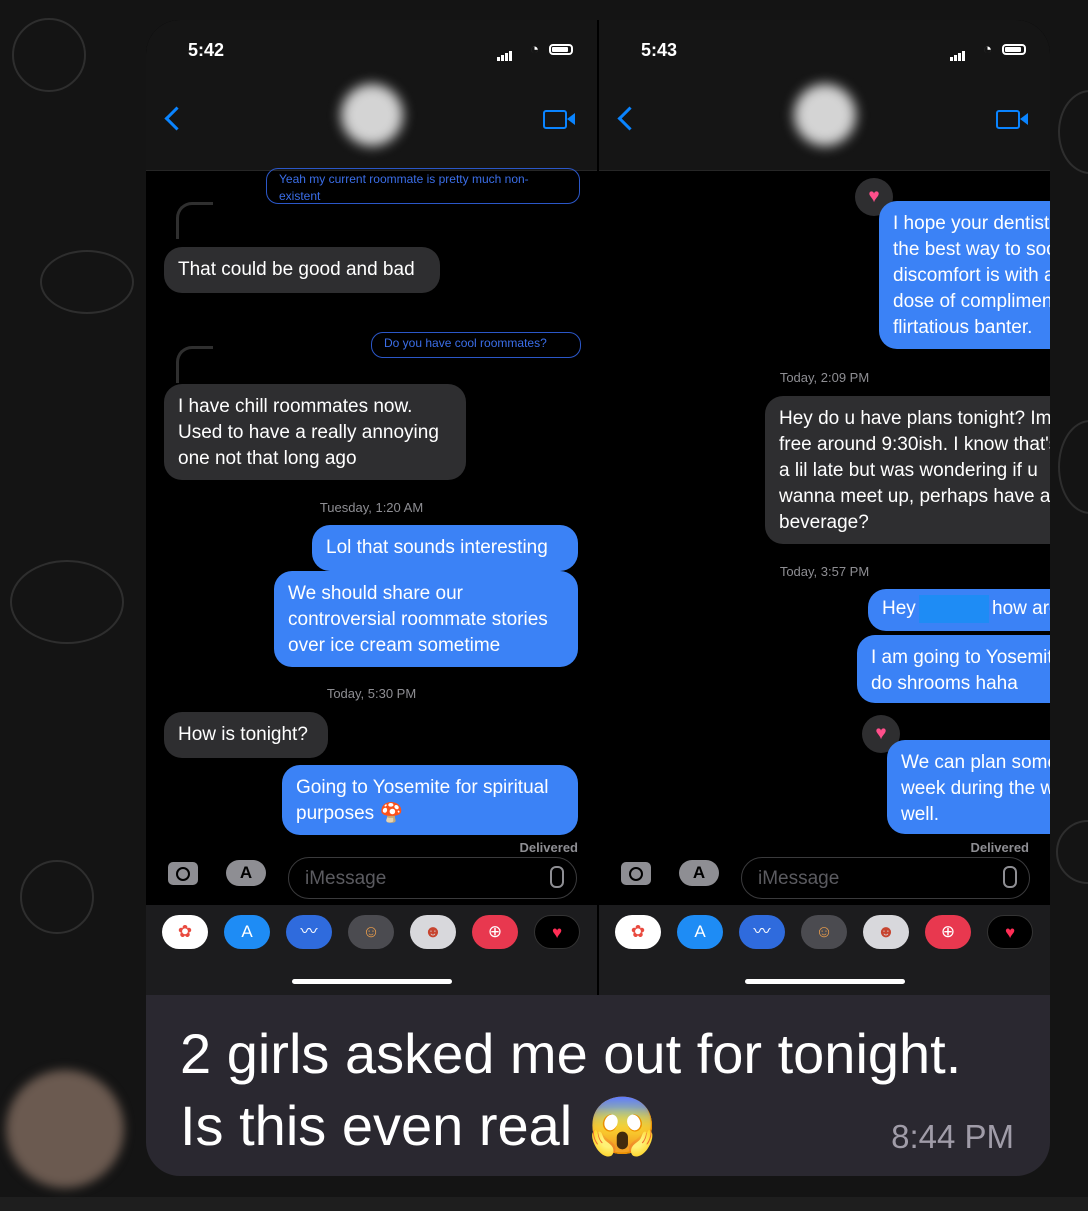 The height and width of the screenshot is (1211, 1088). Describe the element at coordinates (1021, 608) in the screenshot. I see `message-text: how are you doing?` at that location.